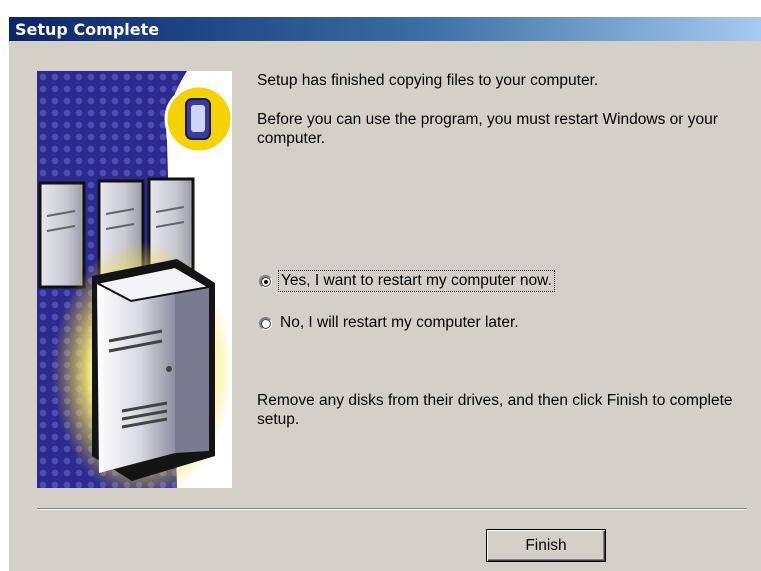  Describe the element at coordinates (385, 29) in the screenshot. I see `title-bar: Setup Complete` at that location.